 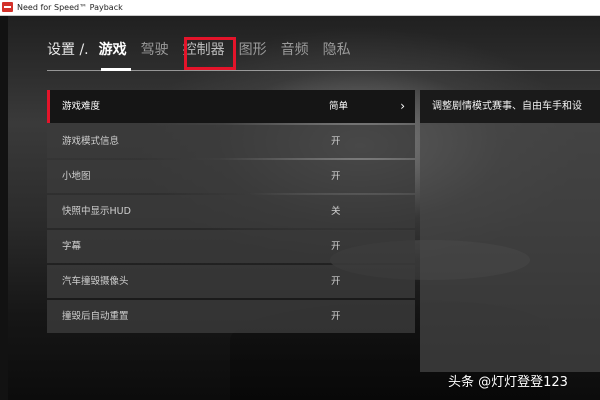 I want to click on nfs-app-icon, so click(x=7, y=7).